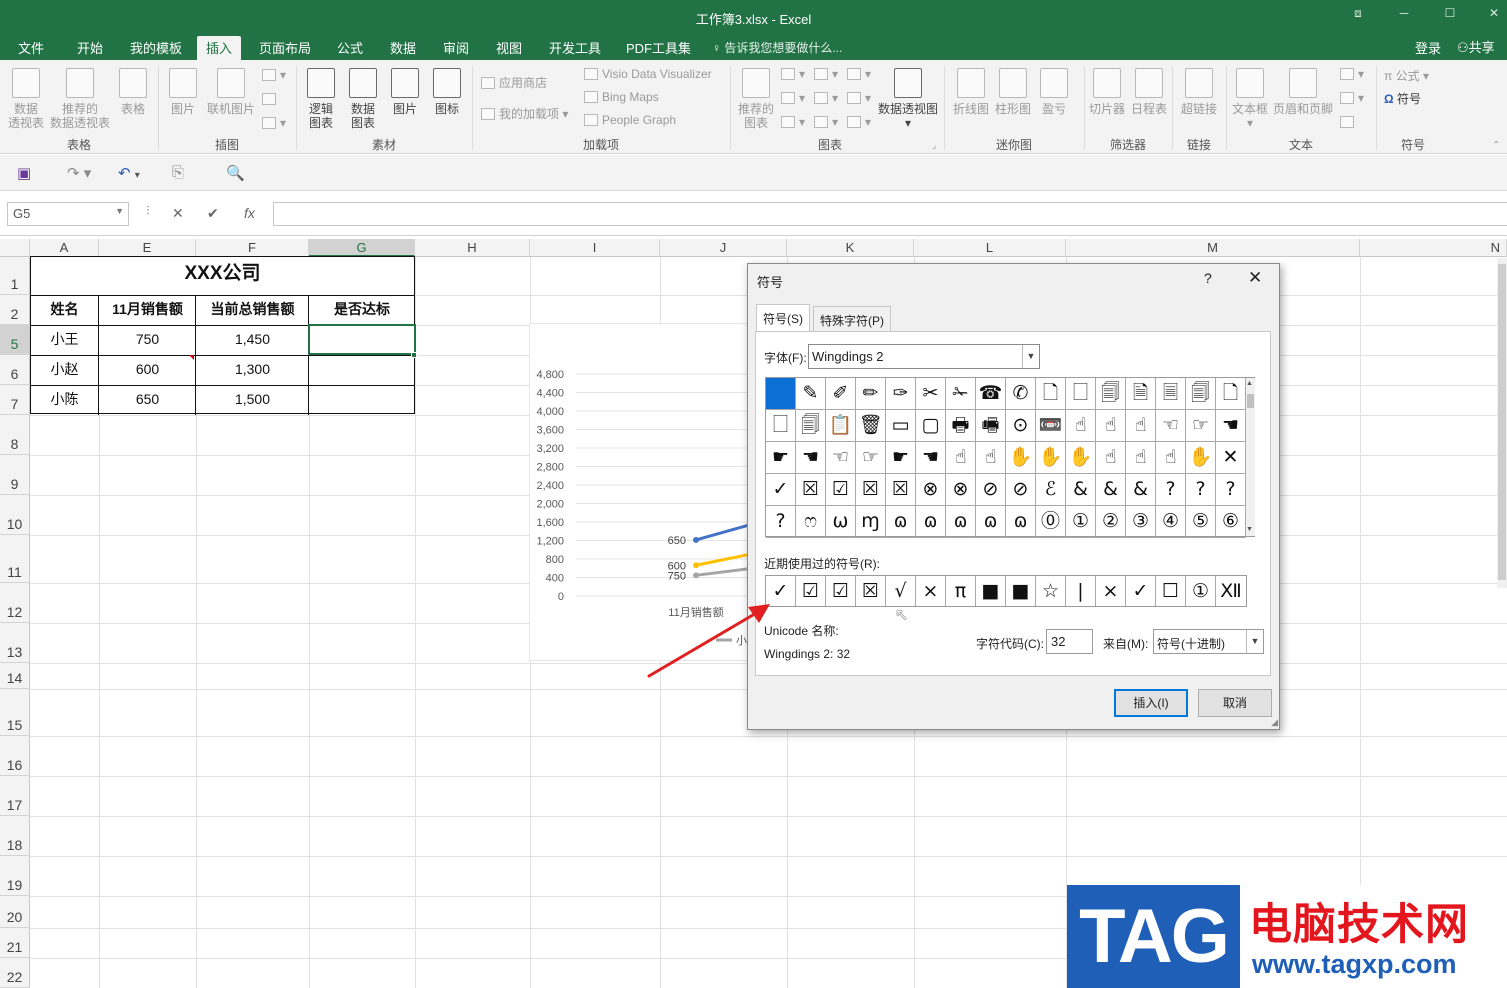 This screenshot has width=1507, height=988. Describe the element at coordinates (15, 248) in the screenshot. I see `select-all-corner` at that location.